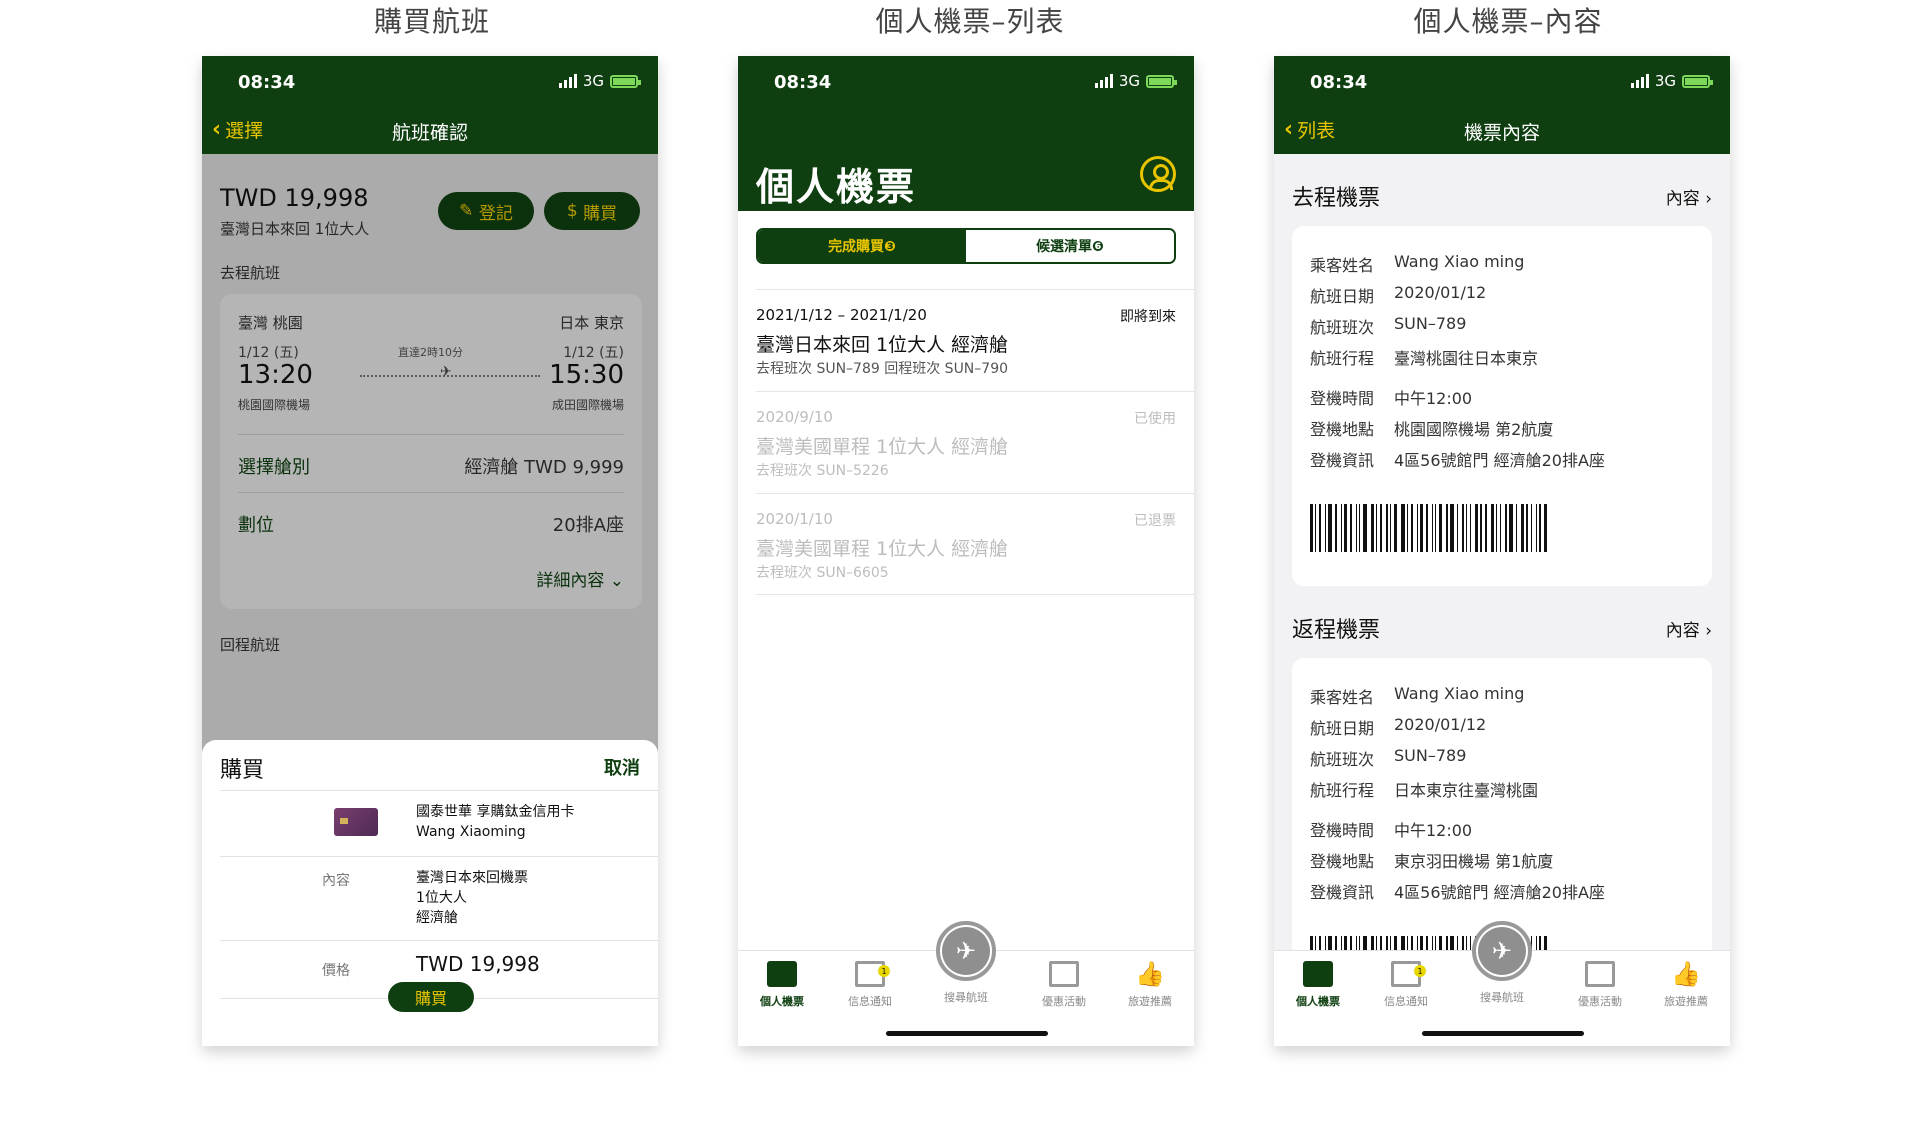 This screenshot has height=1121, width=1920. I want to click on ticket-book-icon, so click(782, 974).